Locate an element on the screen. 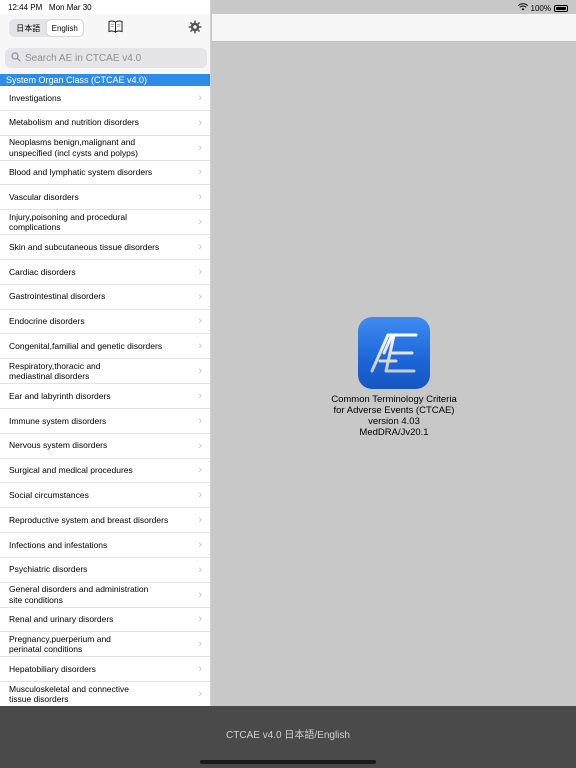 Image resolution: width=576 pixels, height=768 pixels. sidebar-item: Endocrine disorders › is located at coordinates (105, 322).